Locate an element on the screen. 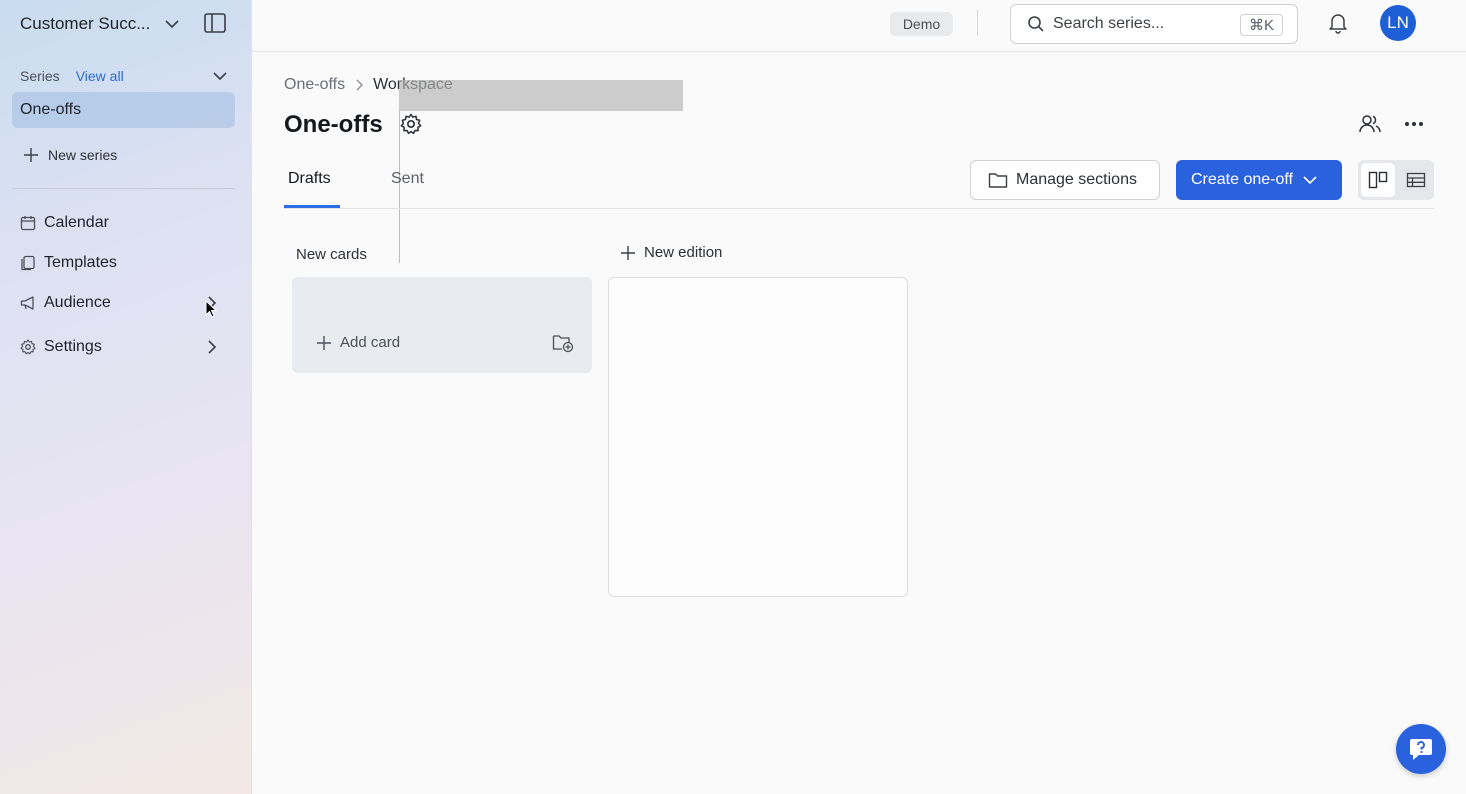 Image resolution: width=1466 pixels, height=794 pixels. edition-column is located at coordinates (758, 437).